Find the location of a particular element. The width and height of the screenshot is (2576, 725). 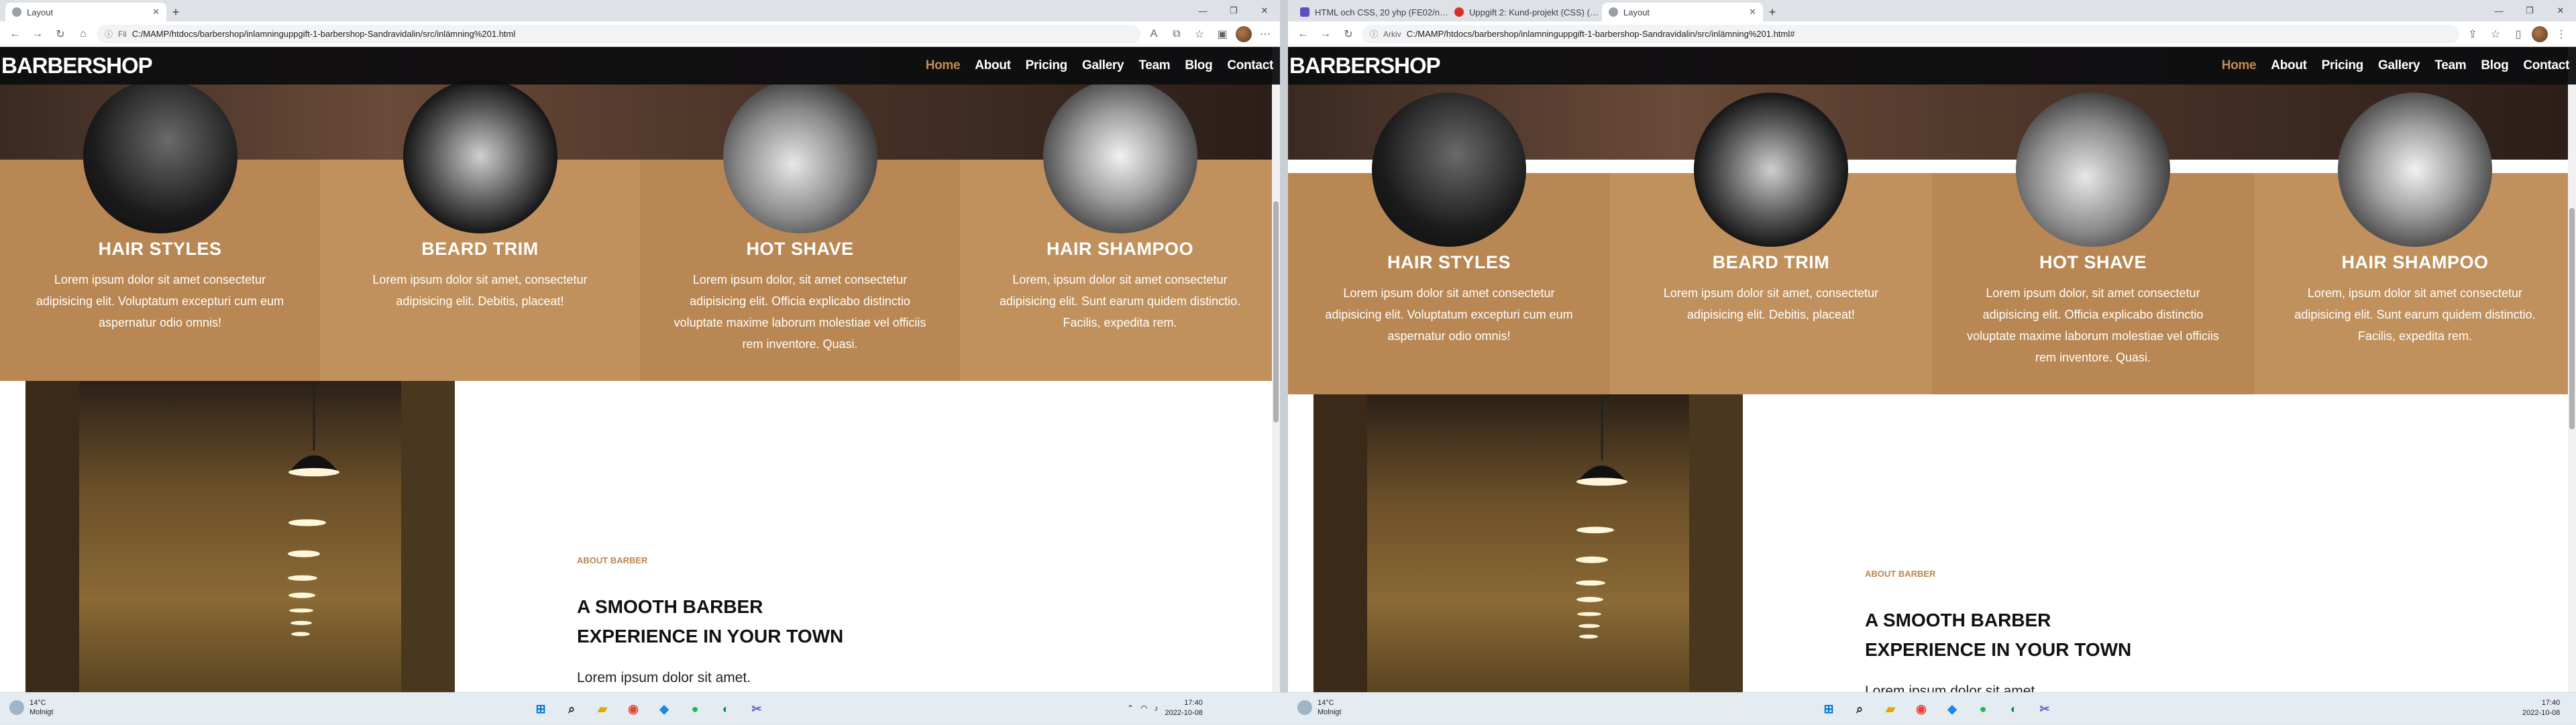

tab-html-css: HTML och CSS, 20 yhp (FE02/n… ✕ is located at coordinates (1370, 12).